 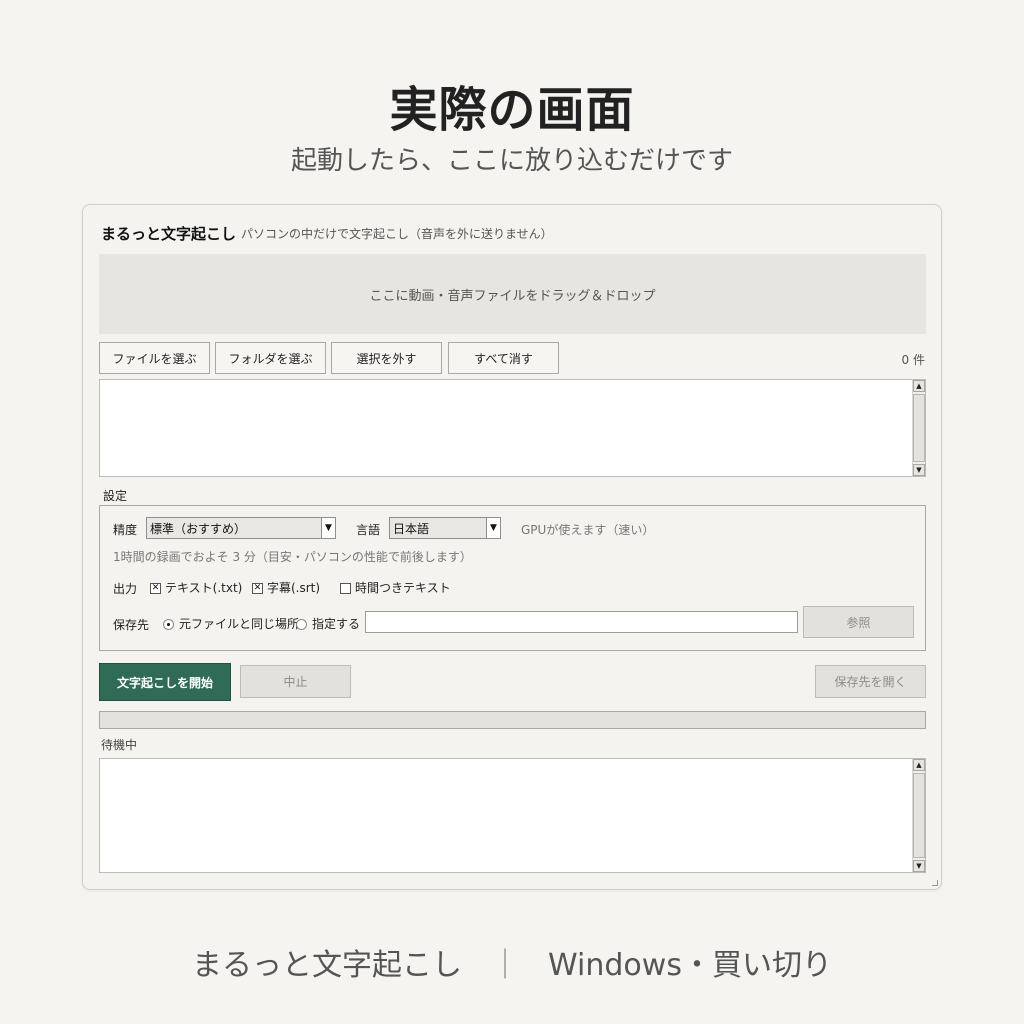 What do you see at coordinates (503, 358) in the screenshot?
I see `clear-all-button: すべて消す` at bounding box center [503, 358].